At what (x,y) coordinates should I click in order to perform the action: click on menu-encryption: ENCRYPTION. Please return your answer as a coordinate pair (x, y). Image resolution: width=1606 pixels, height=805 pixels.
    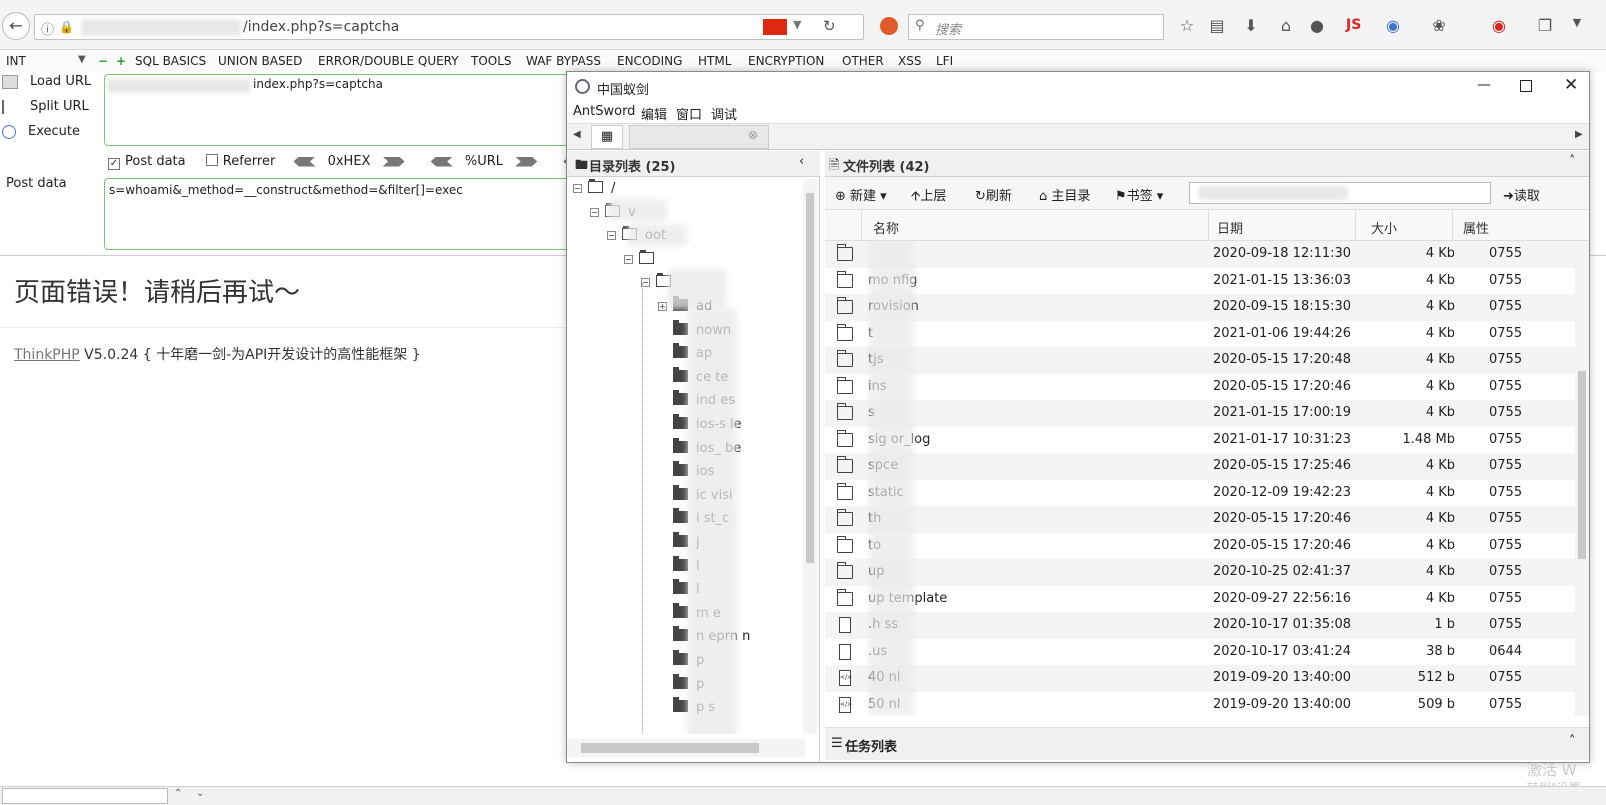
    Looking at the image, I should click on (786, 61).